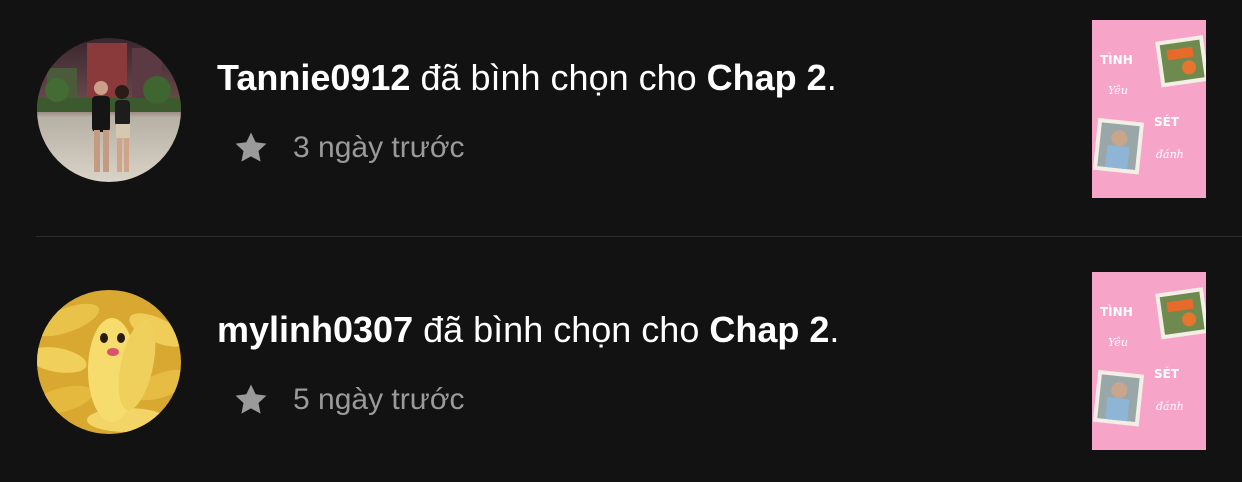 Image resolution: width=1242 pixels, height=482 pixels. Describe the element at coordinates (639, 236) in the screenshot. I see `list-divider` at that location.